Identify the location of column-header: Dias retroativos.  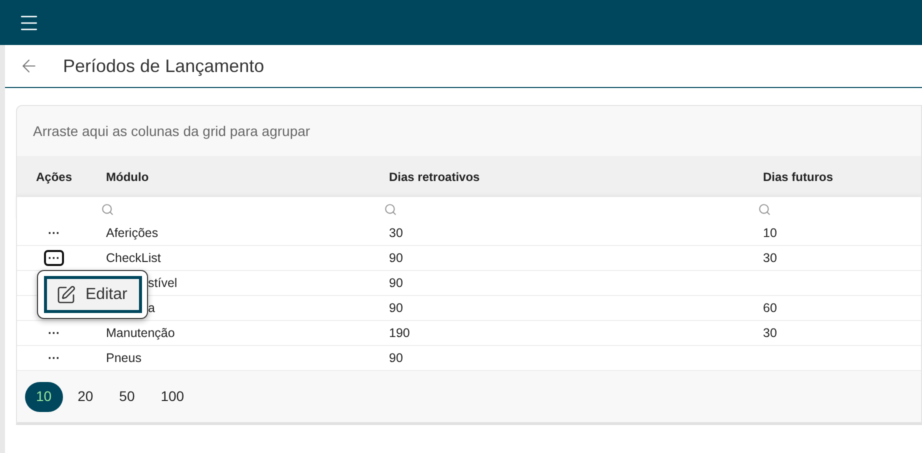
(434, 177).